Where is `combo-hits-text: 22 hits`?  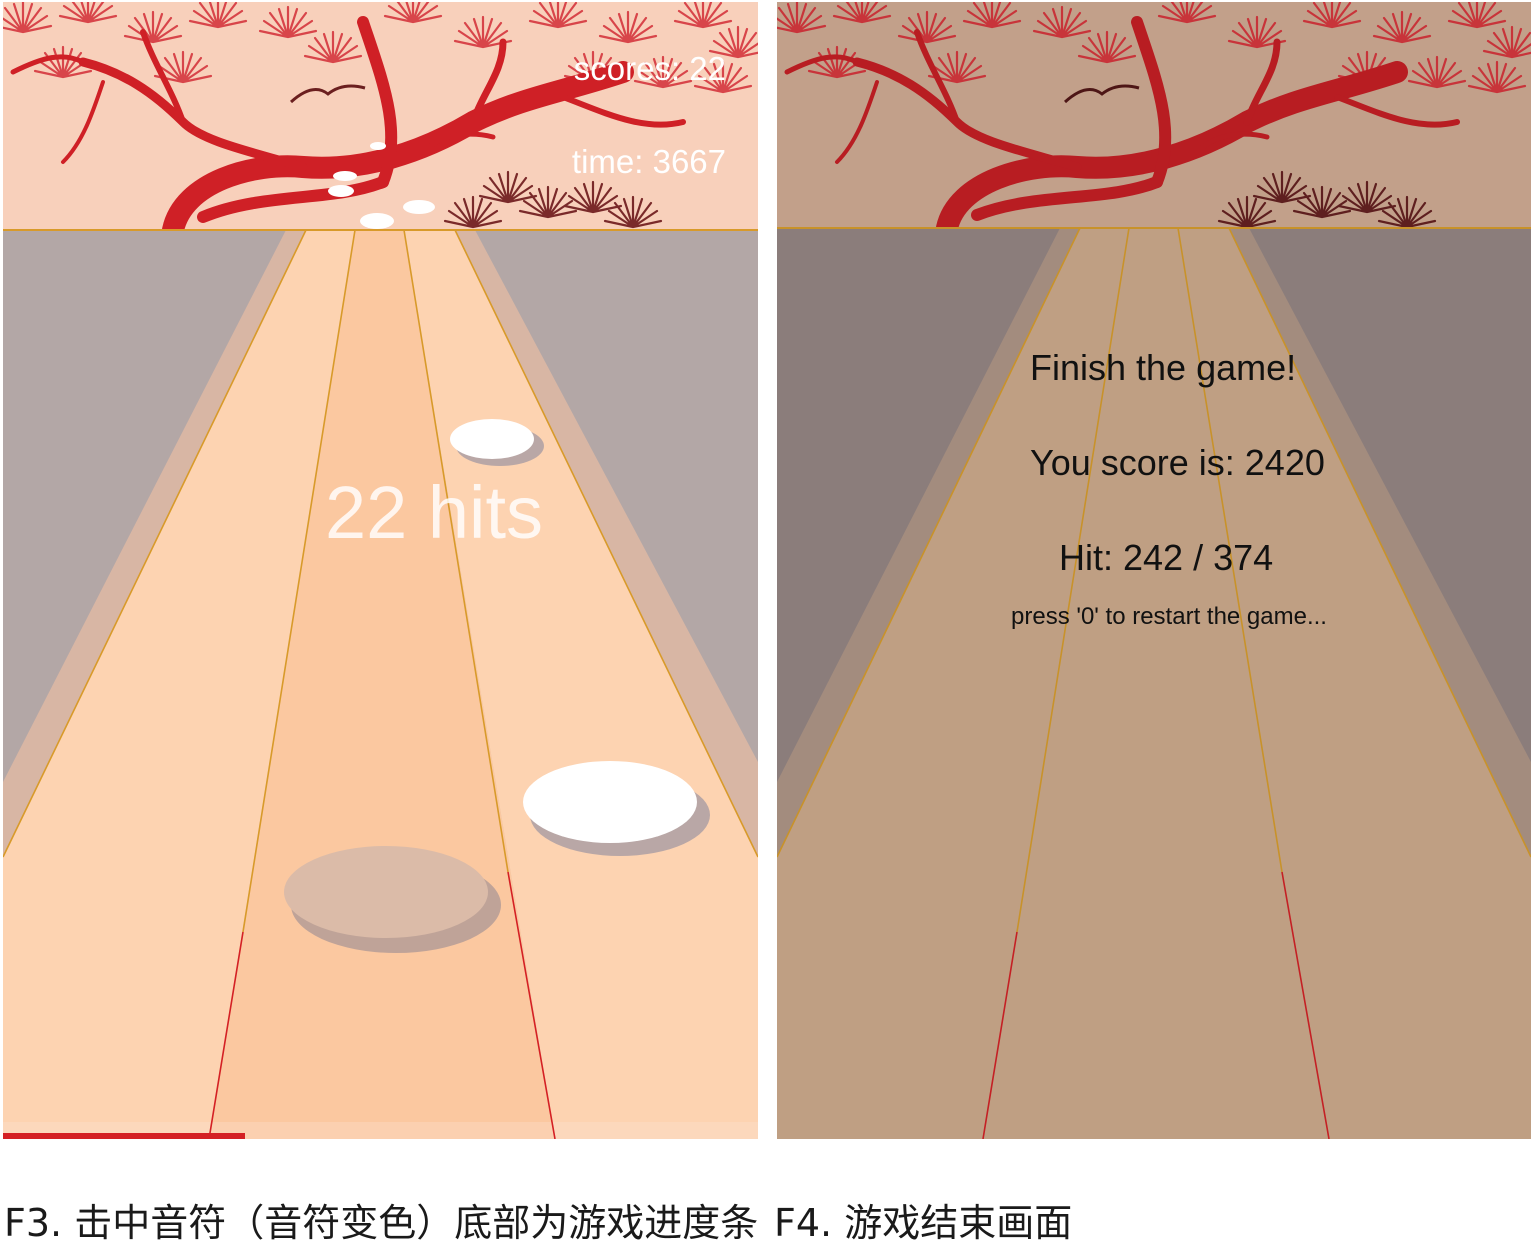 combo-hits-text: 22 hits is located at coordinates (434, 512).